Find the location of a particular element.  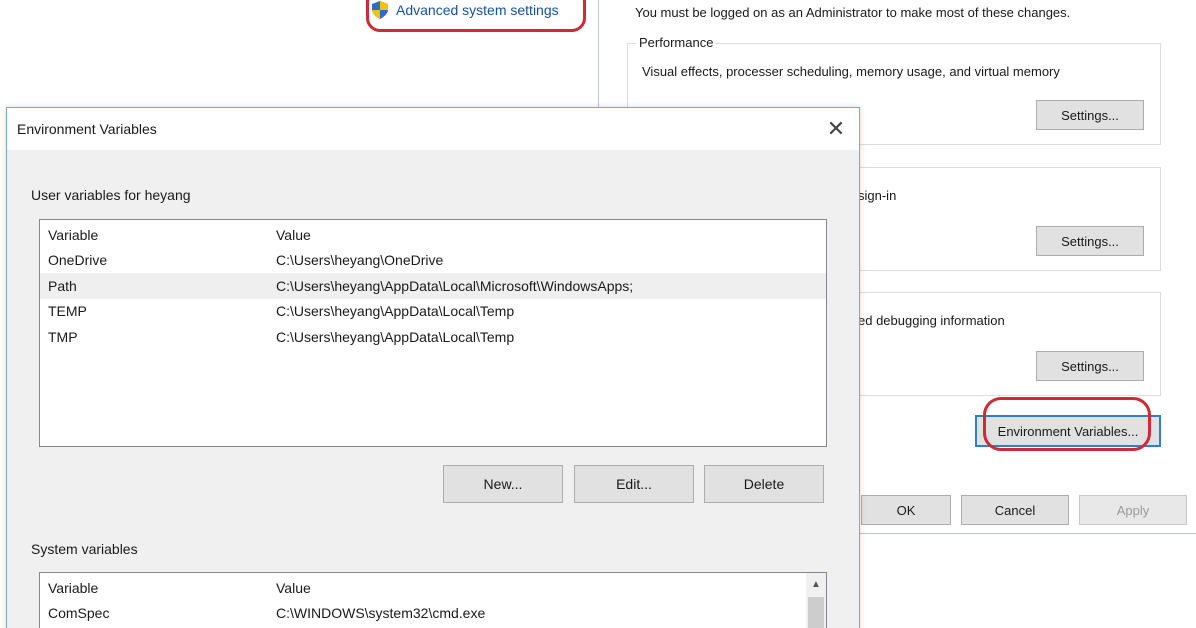

table-row: ComSpec C:\WINDOWS\system32\cmd.exe is located at coordinates (433, 614).